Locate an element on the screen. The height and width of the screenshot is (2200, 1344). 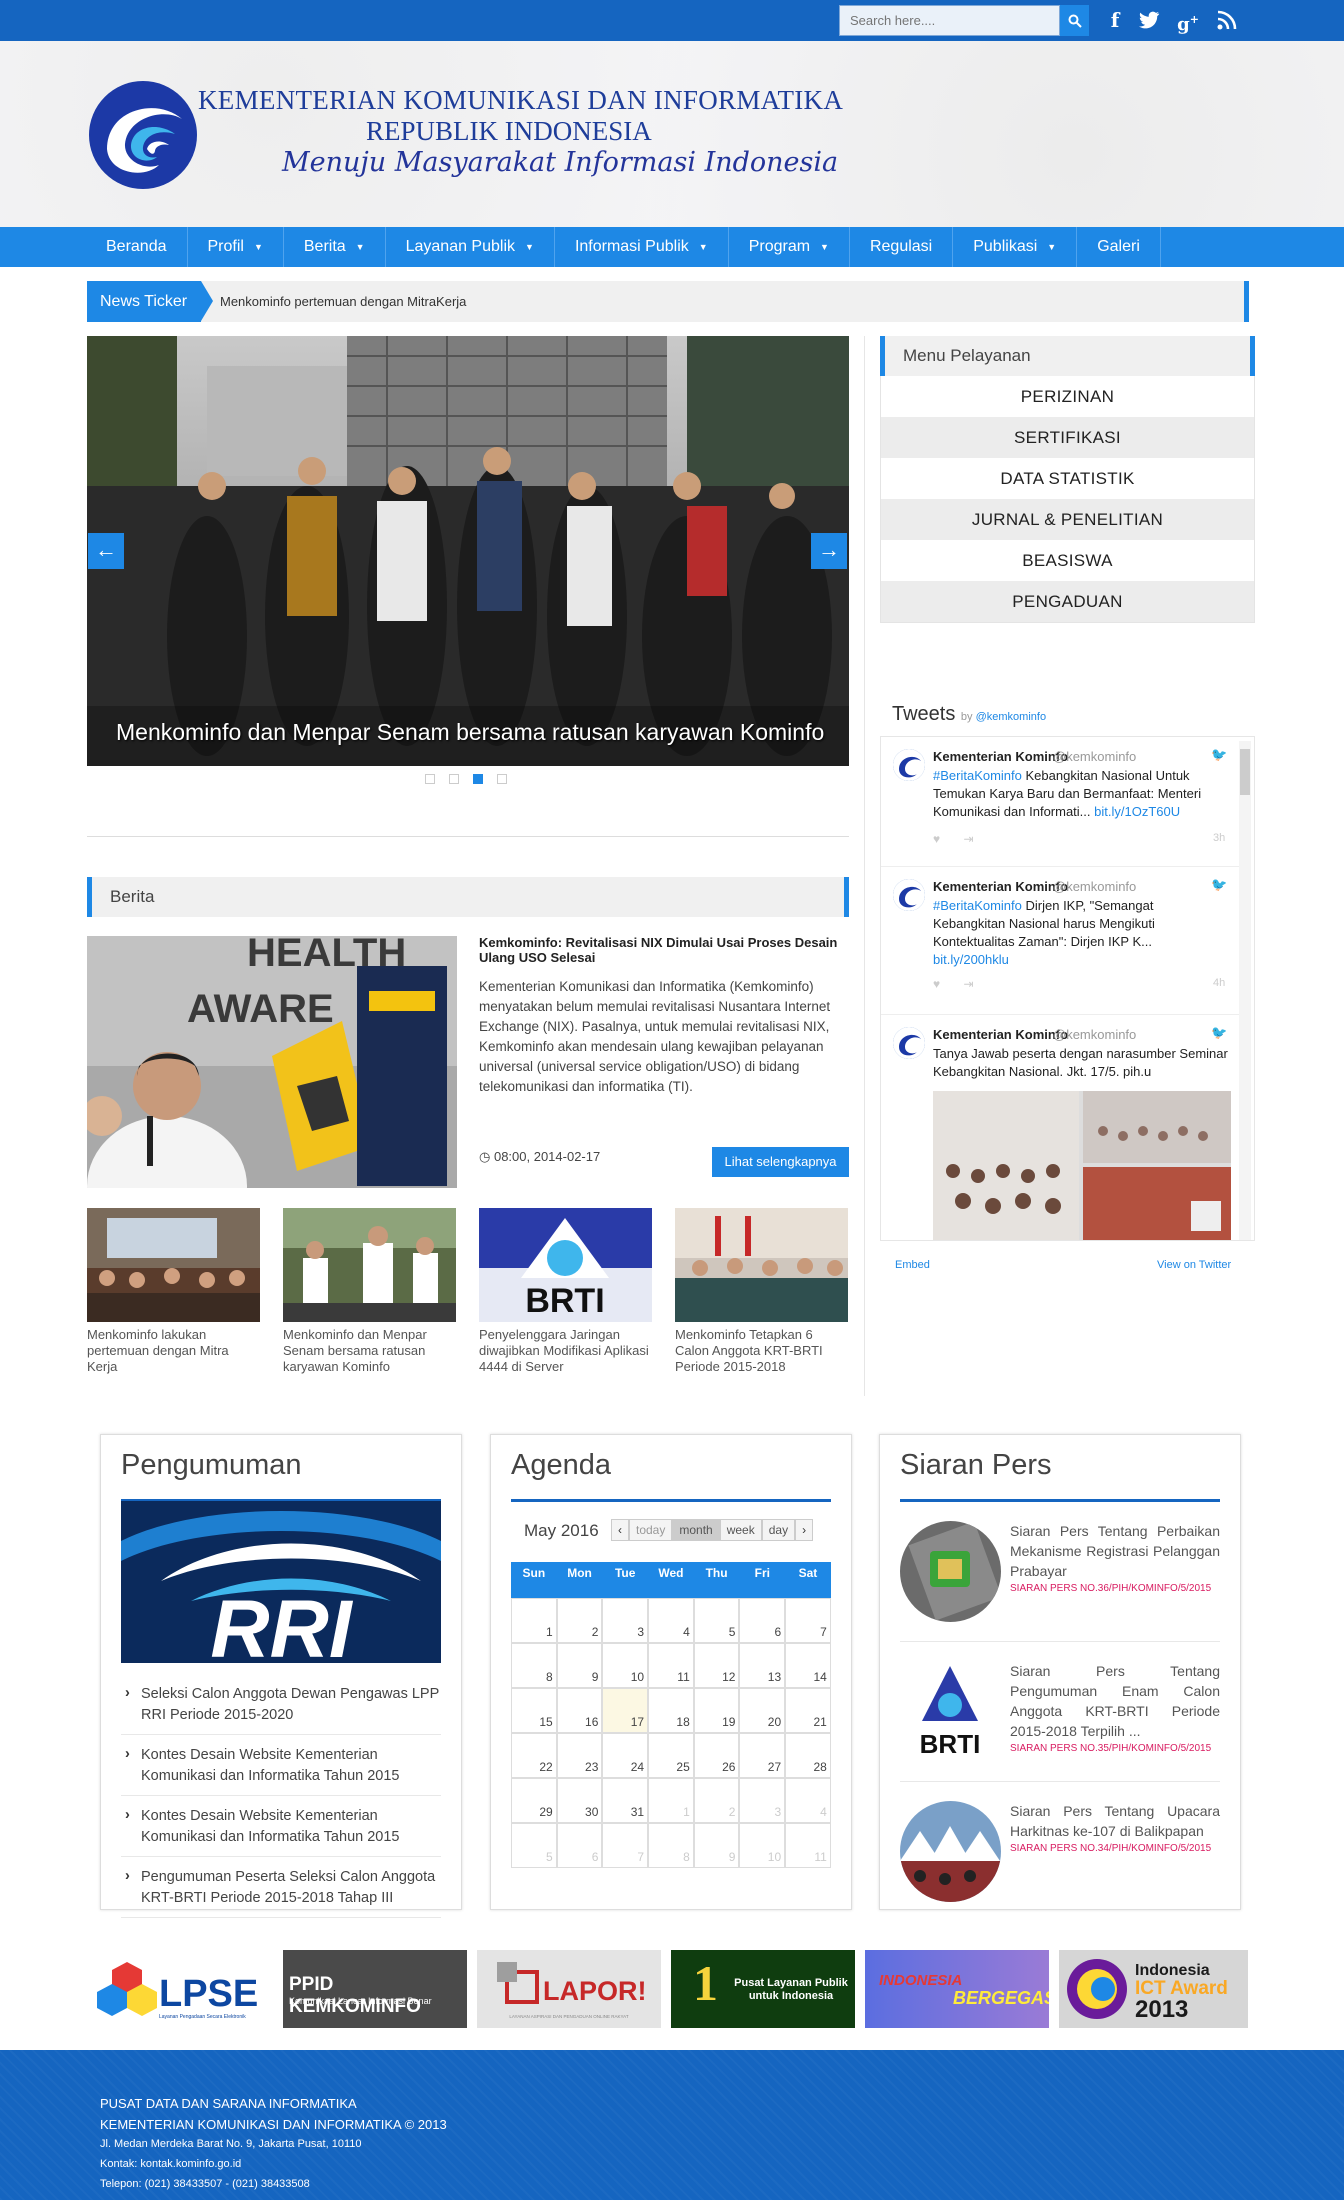
tweet-handle: @kemkominfo is located at coordinates (1094, 886).